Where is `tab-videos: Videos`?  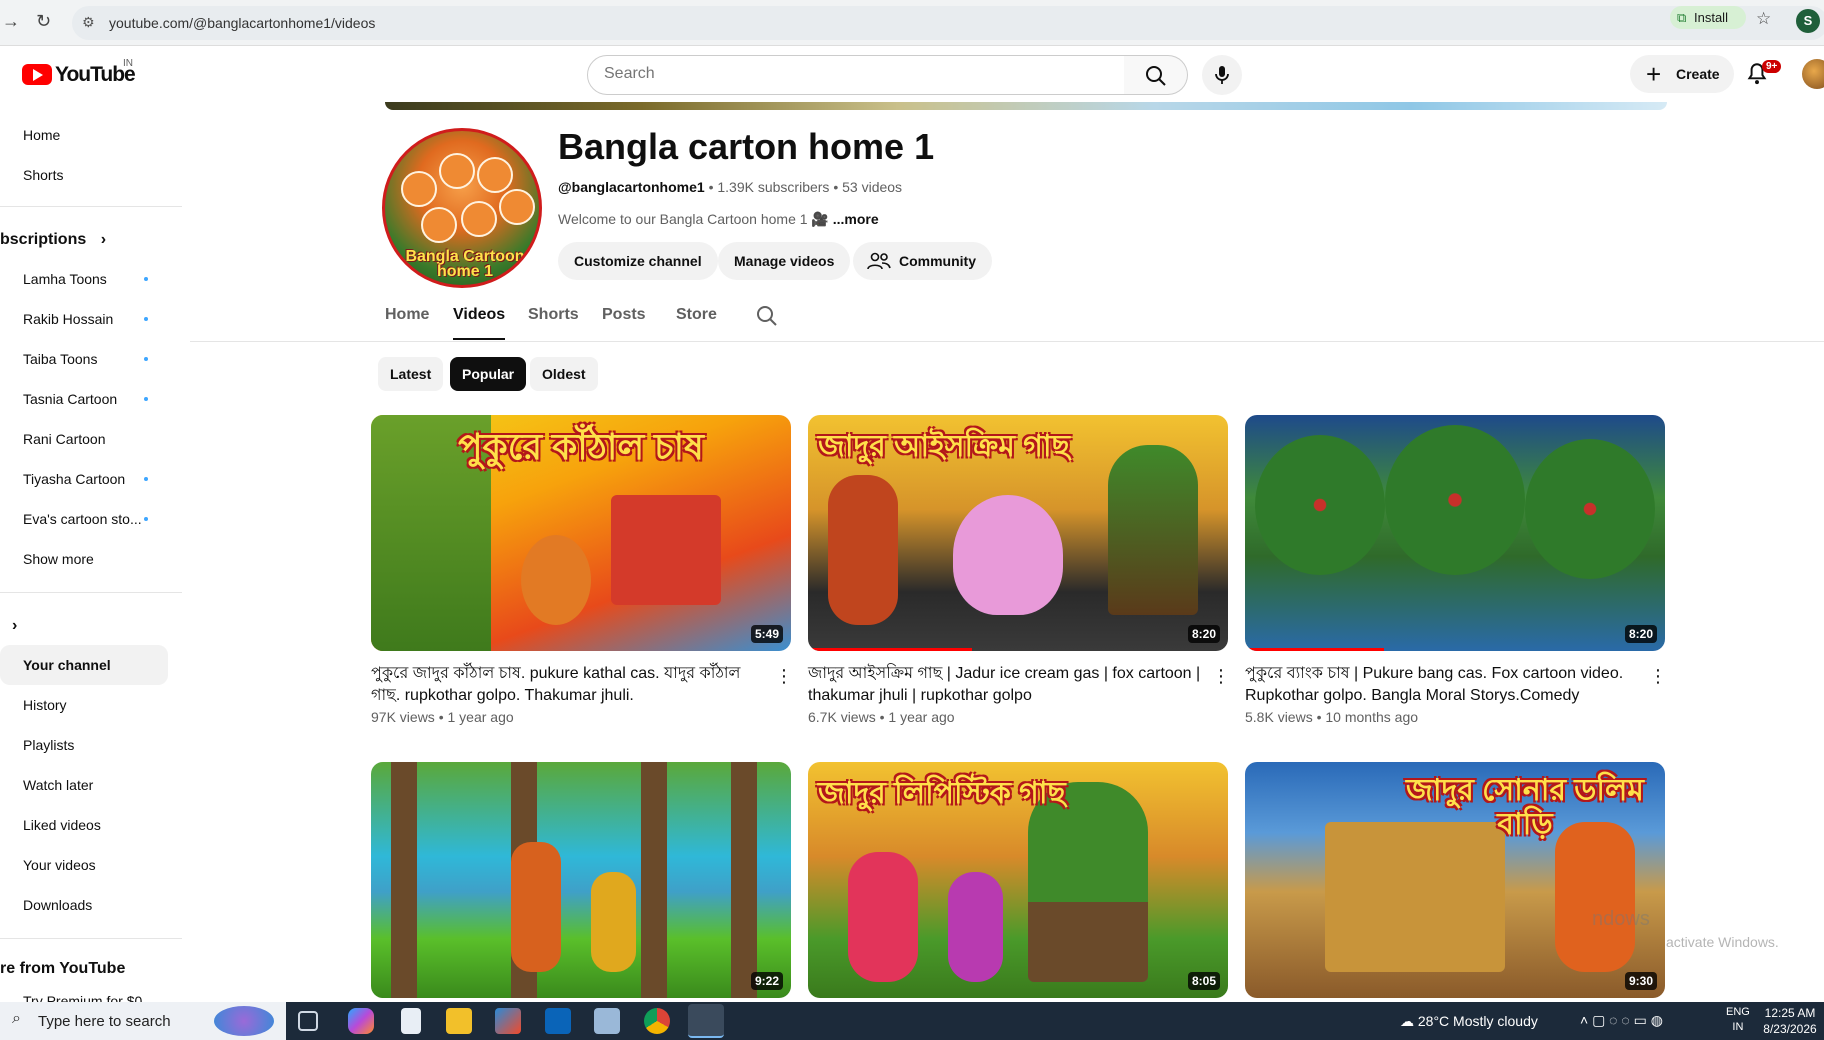
tab-videos: Videos is located at coordinates (479, 315).